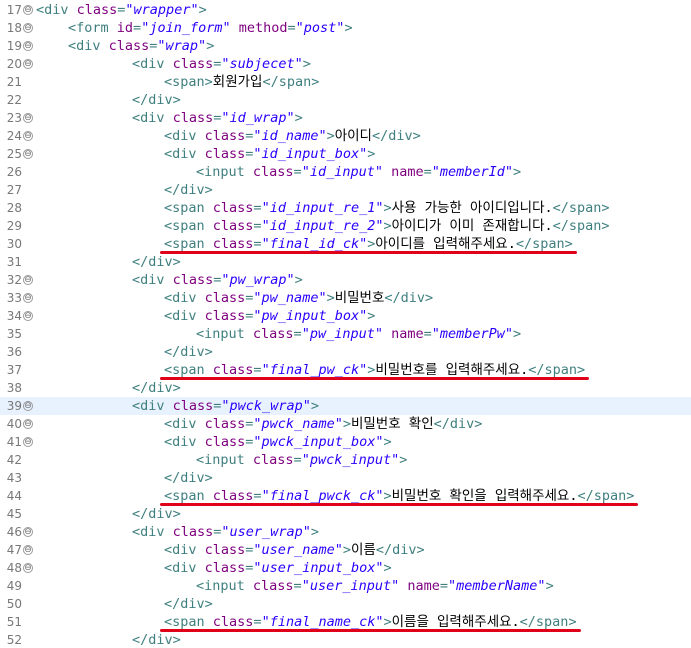 The image size is (691, 648). I want to click on code-content: <div class="id_name">아이디</div>, so click(292, 136).